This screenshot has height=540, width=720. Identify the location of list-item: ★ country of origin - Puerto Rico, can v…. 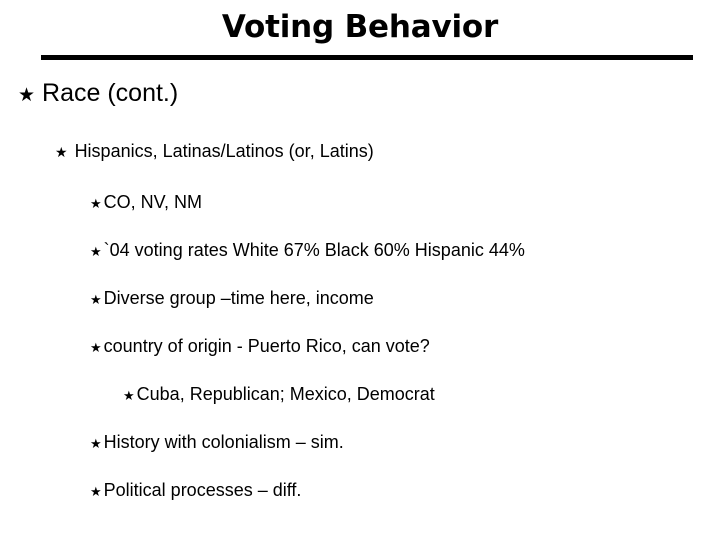
(260, 346).